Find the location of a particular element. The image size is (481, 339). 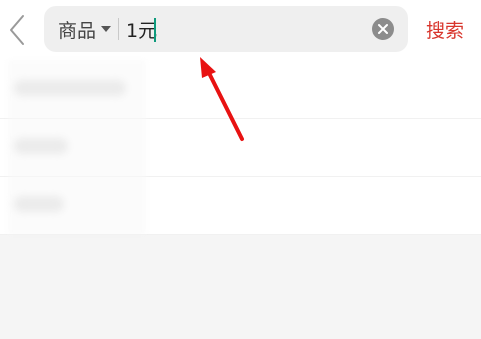

text-caret is located at coordinates (155, 30).